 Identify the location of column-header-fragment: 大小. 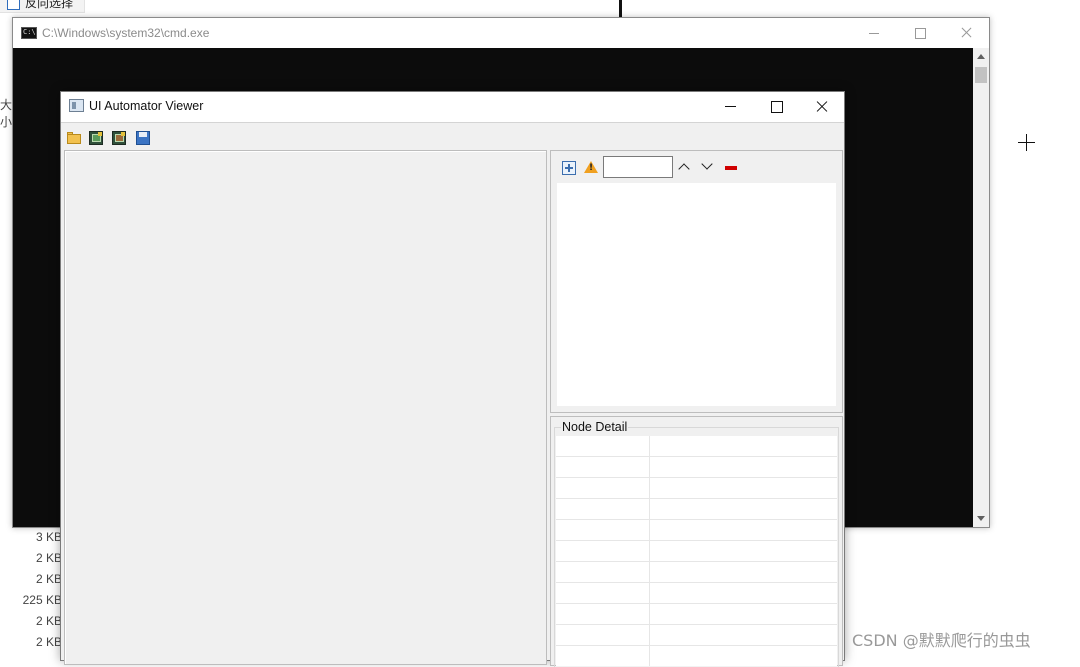
(6, 113).